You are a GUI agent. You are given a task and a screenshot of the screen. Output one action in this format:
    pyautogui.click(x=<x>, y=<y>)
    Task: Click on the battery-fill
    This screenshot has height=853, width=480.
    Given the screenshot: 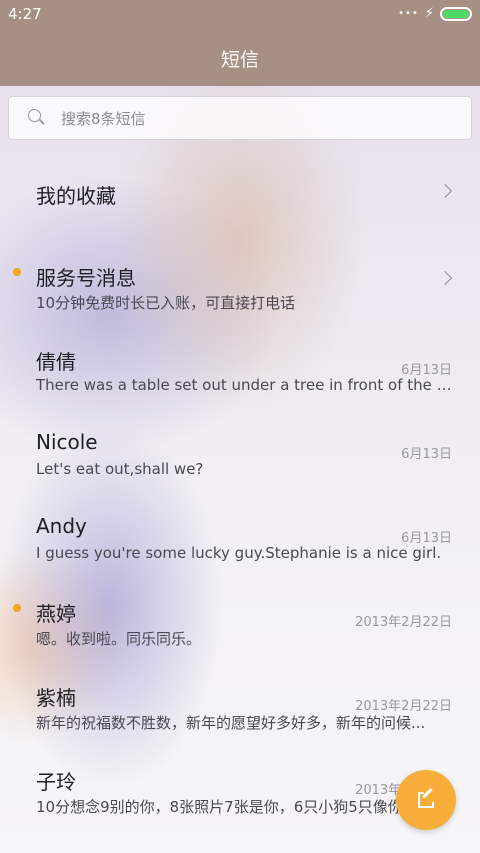 What is the action you would take?
    pyautogui.click(x=456, y=13)
    